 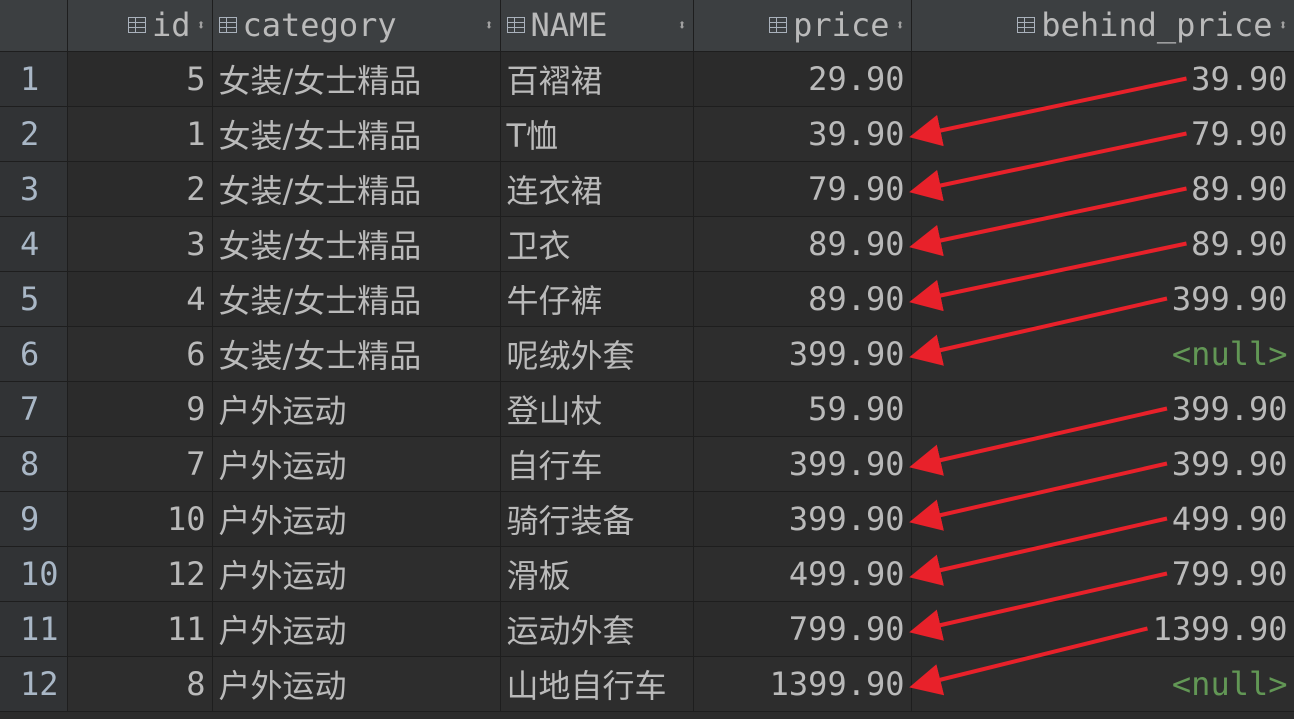 What do you see at coordinates (597, 574) in the screenshot?
I see `cell-name: 滑板` at bounding box center [597, 574].